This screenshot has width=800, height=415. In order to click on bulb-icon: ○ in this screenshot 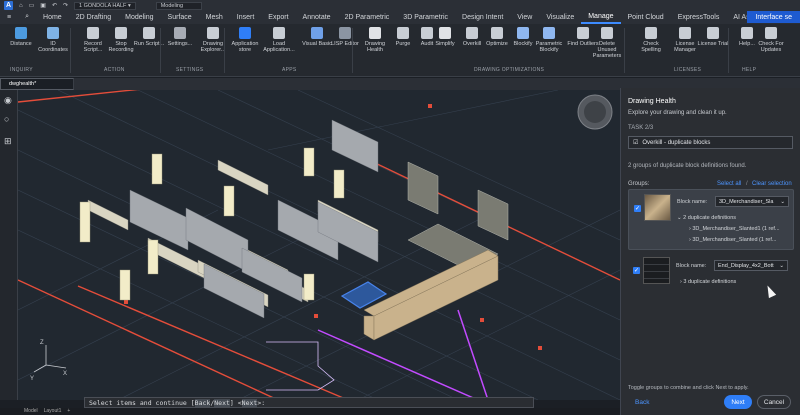, I will do `click(6, 119)`.